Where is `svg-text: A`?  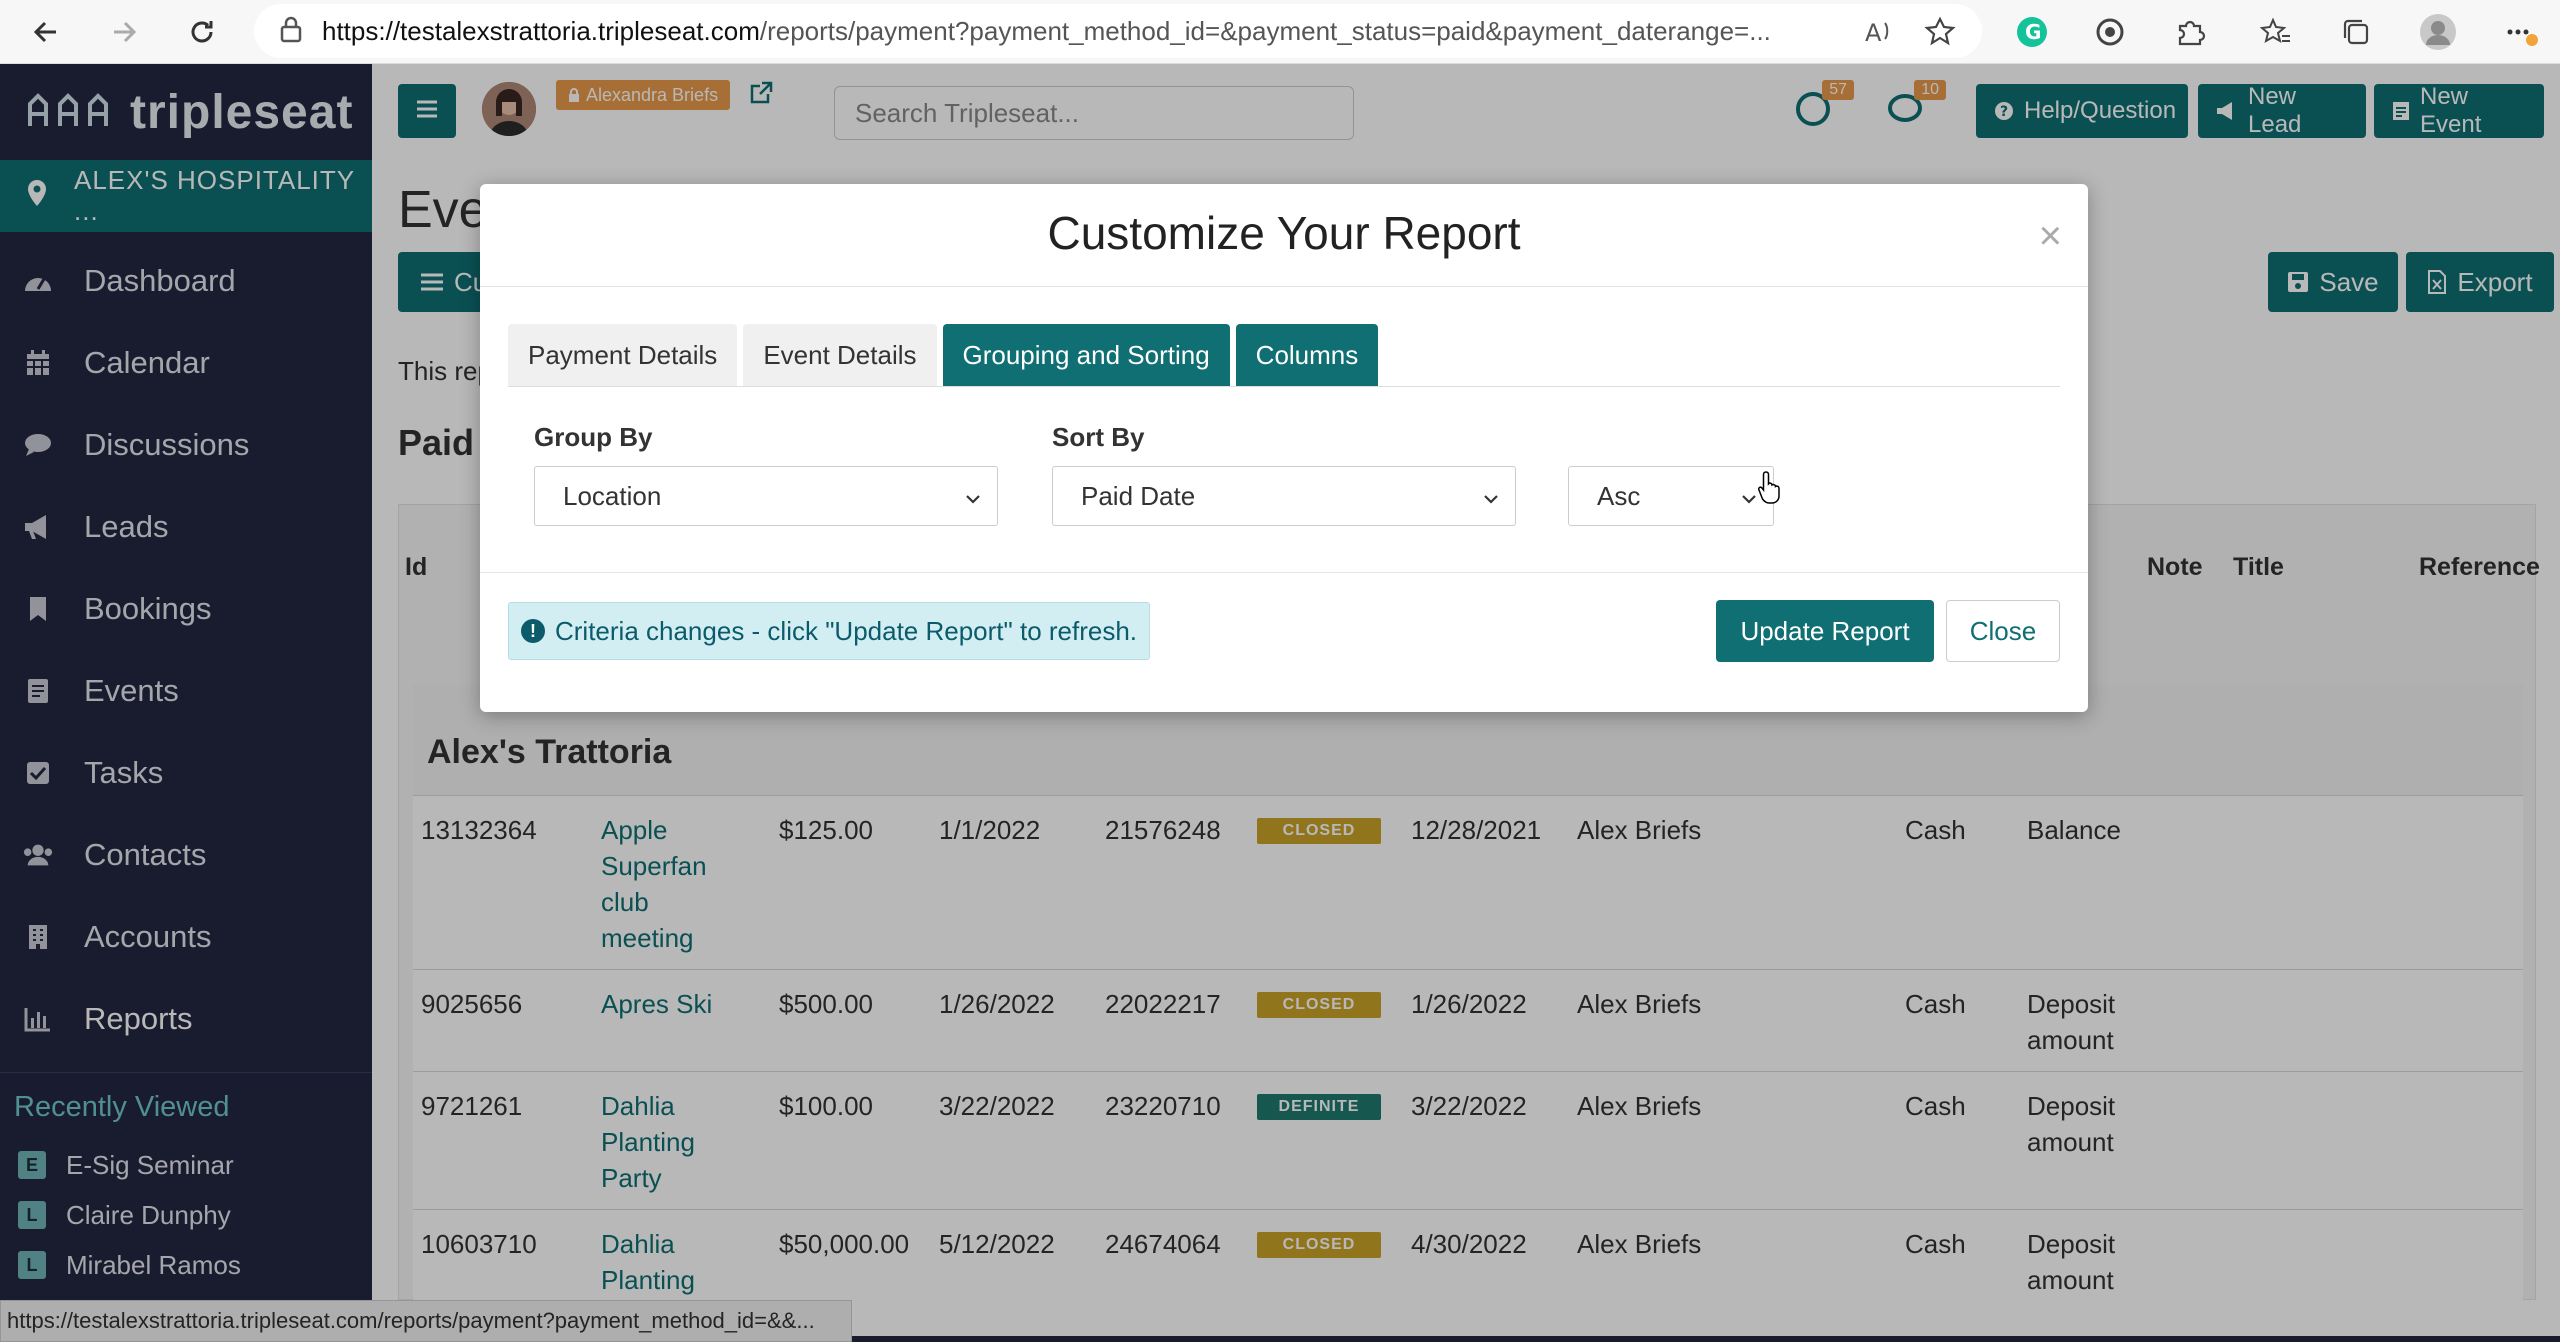 svg-text: A is located at coordinates (1873, 33).